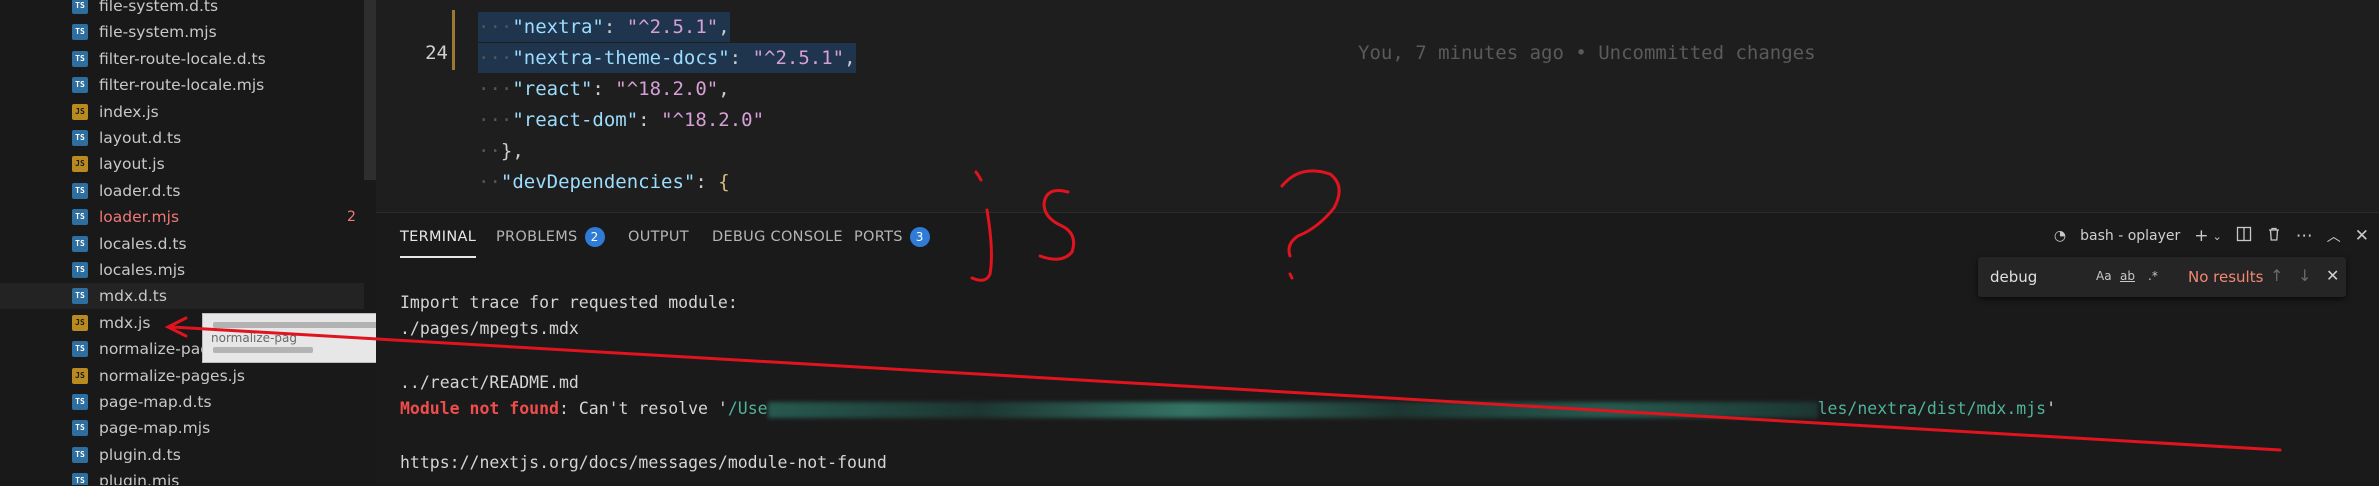  What do you see at coordinates (125, 322) in the screenshot?
I see `file-label: mdx.js` at bounding box center [125, 322].